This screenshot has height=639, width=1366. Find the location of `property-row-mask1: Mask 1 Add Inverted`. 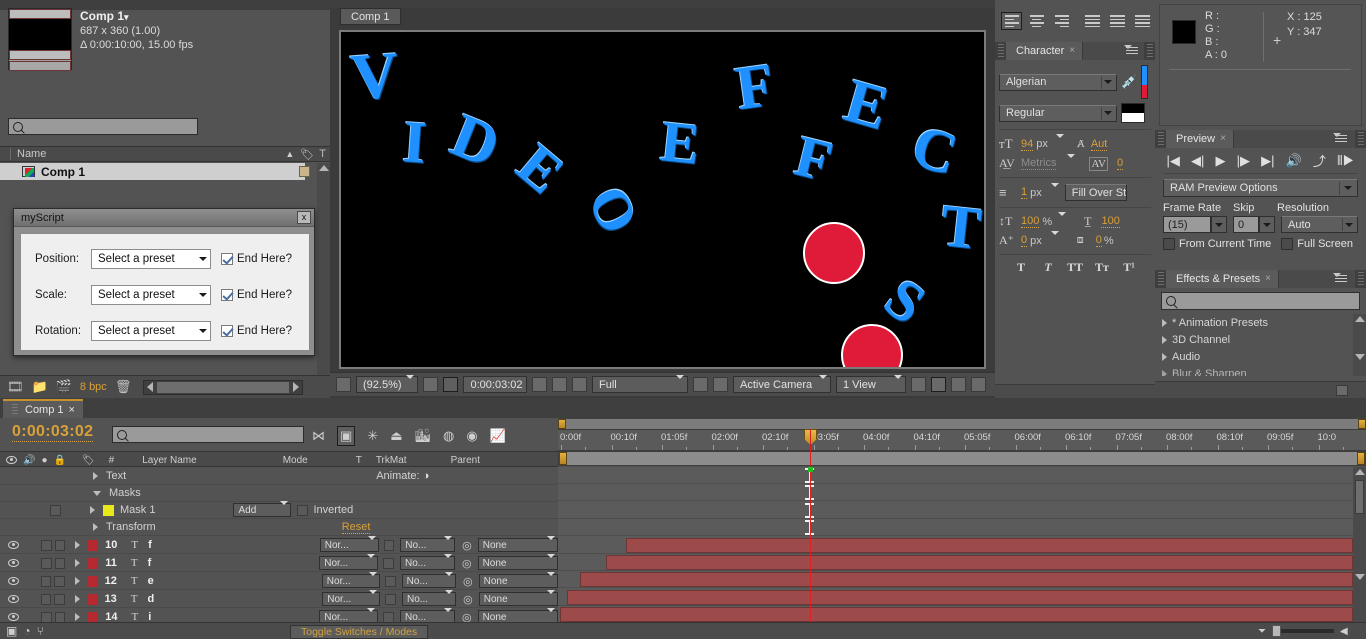

property-row-mask1: Mask 1 Add Inverted is located at coordinates (279, 509).